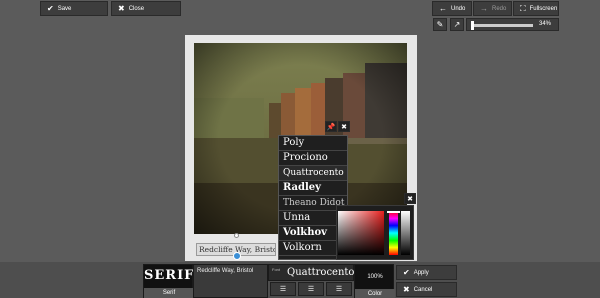 The width and height of the screenshot is (600, 298). I want to click on zoom-percentage: 34%, so click(545, 24).